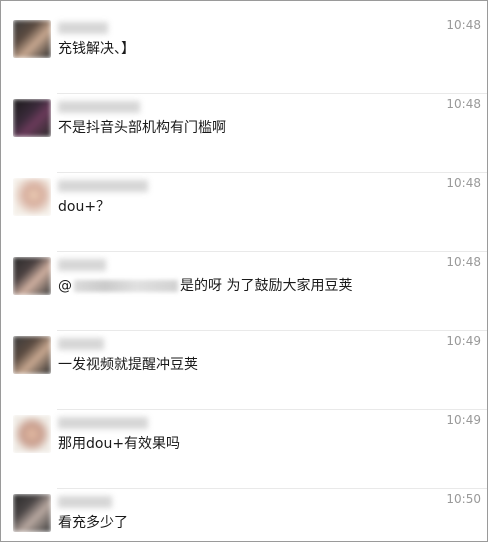 The image size is (488, 542). What do you see at coordinates (93, 523) in the screenshot?
I see `message-text: 看充多少了` at bounding box center [93, 523].